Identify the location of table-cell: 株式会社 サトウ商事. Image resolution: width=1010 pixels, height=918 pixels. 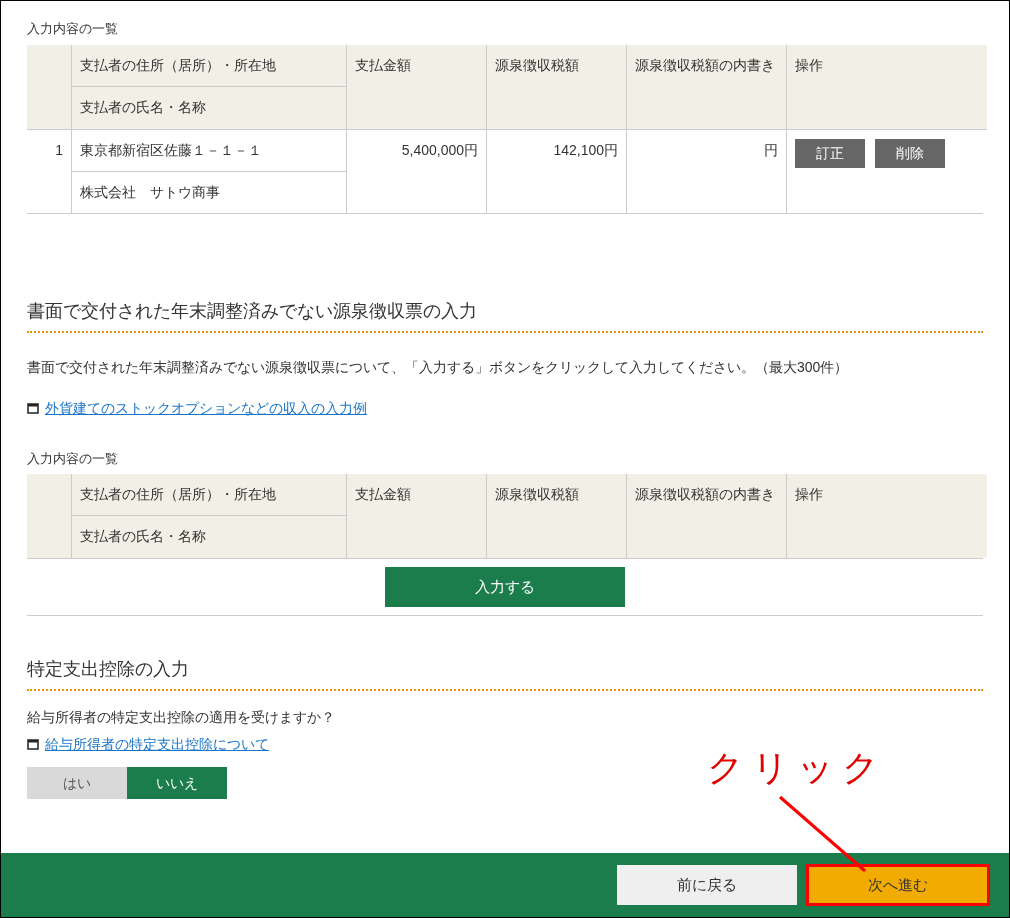
(208, 191).